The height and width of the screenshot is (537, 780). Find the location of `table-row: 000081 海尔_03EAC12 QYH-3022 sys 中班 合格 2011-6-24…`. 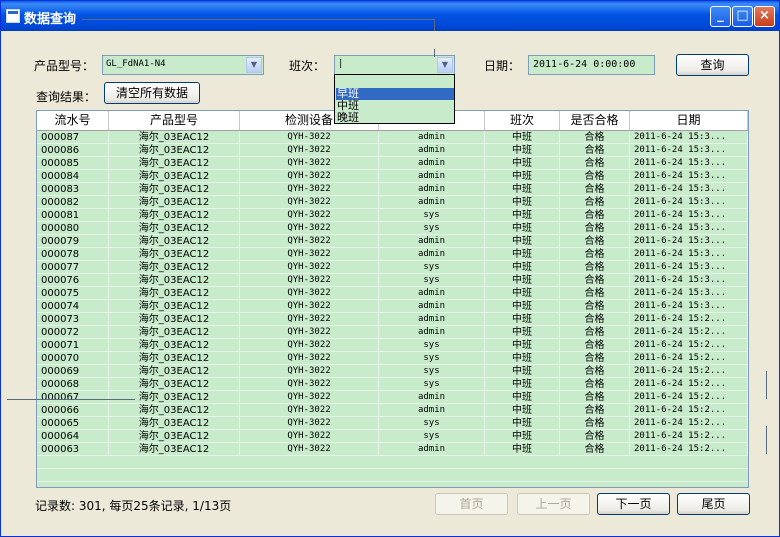

table-row: 000081 海尔_03EAC12 QYH-3022 sys 中班 合格 2011-6-24… is located at coordinates (392, 215).